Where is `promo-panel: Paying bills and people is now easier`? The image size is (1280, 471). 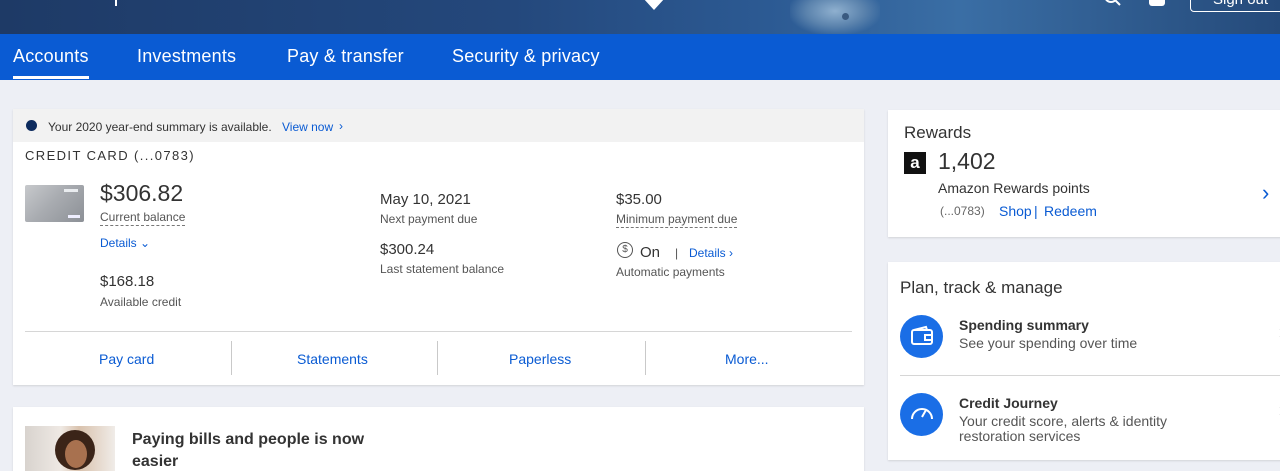
promo-panel: Paying bills and people is now easier is located at coordinates (438, 439).